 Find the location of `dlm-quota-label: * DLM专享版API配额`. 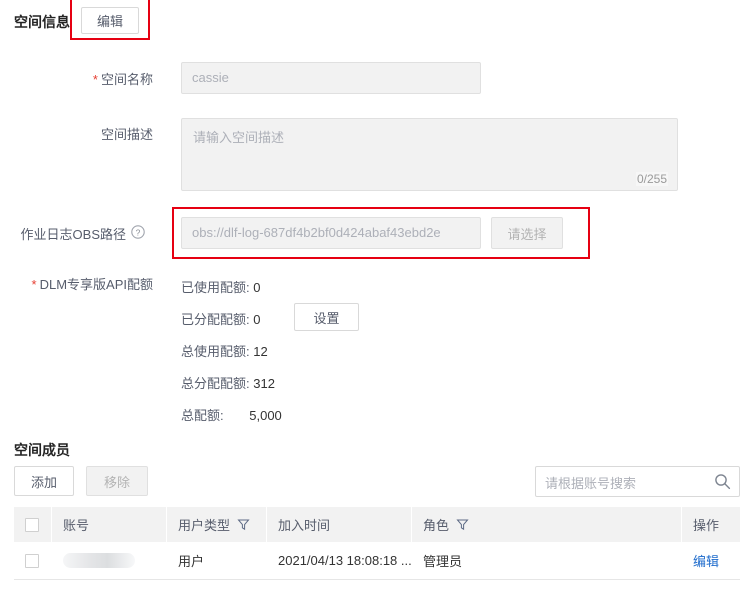

dlm-quota-label: * DLM专享版API配额 is located at coordinates (80, 285).